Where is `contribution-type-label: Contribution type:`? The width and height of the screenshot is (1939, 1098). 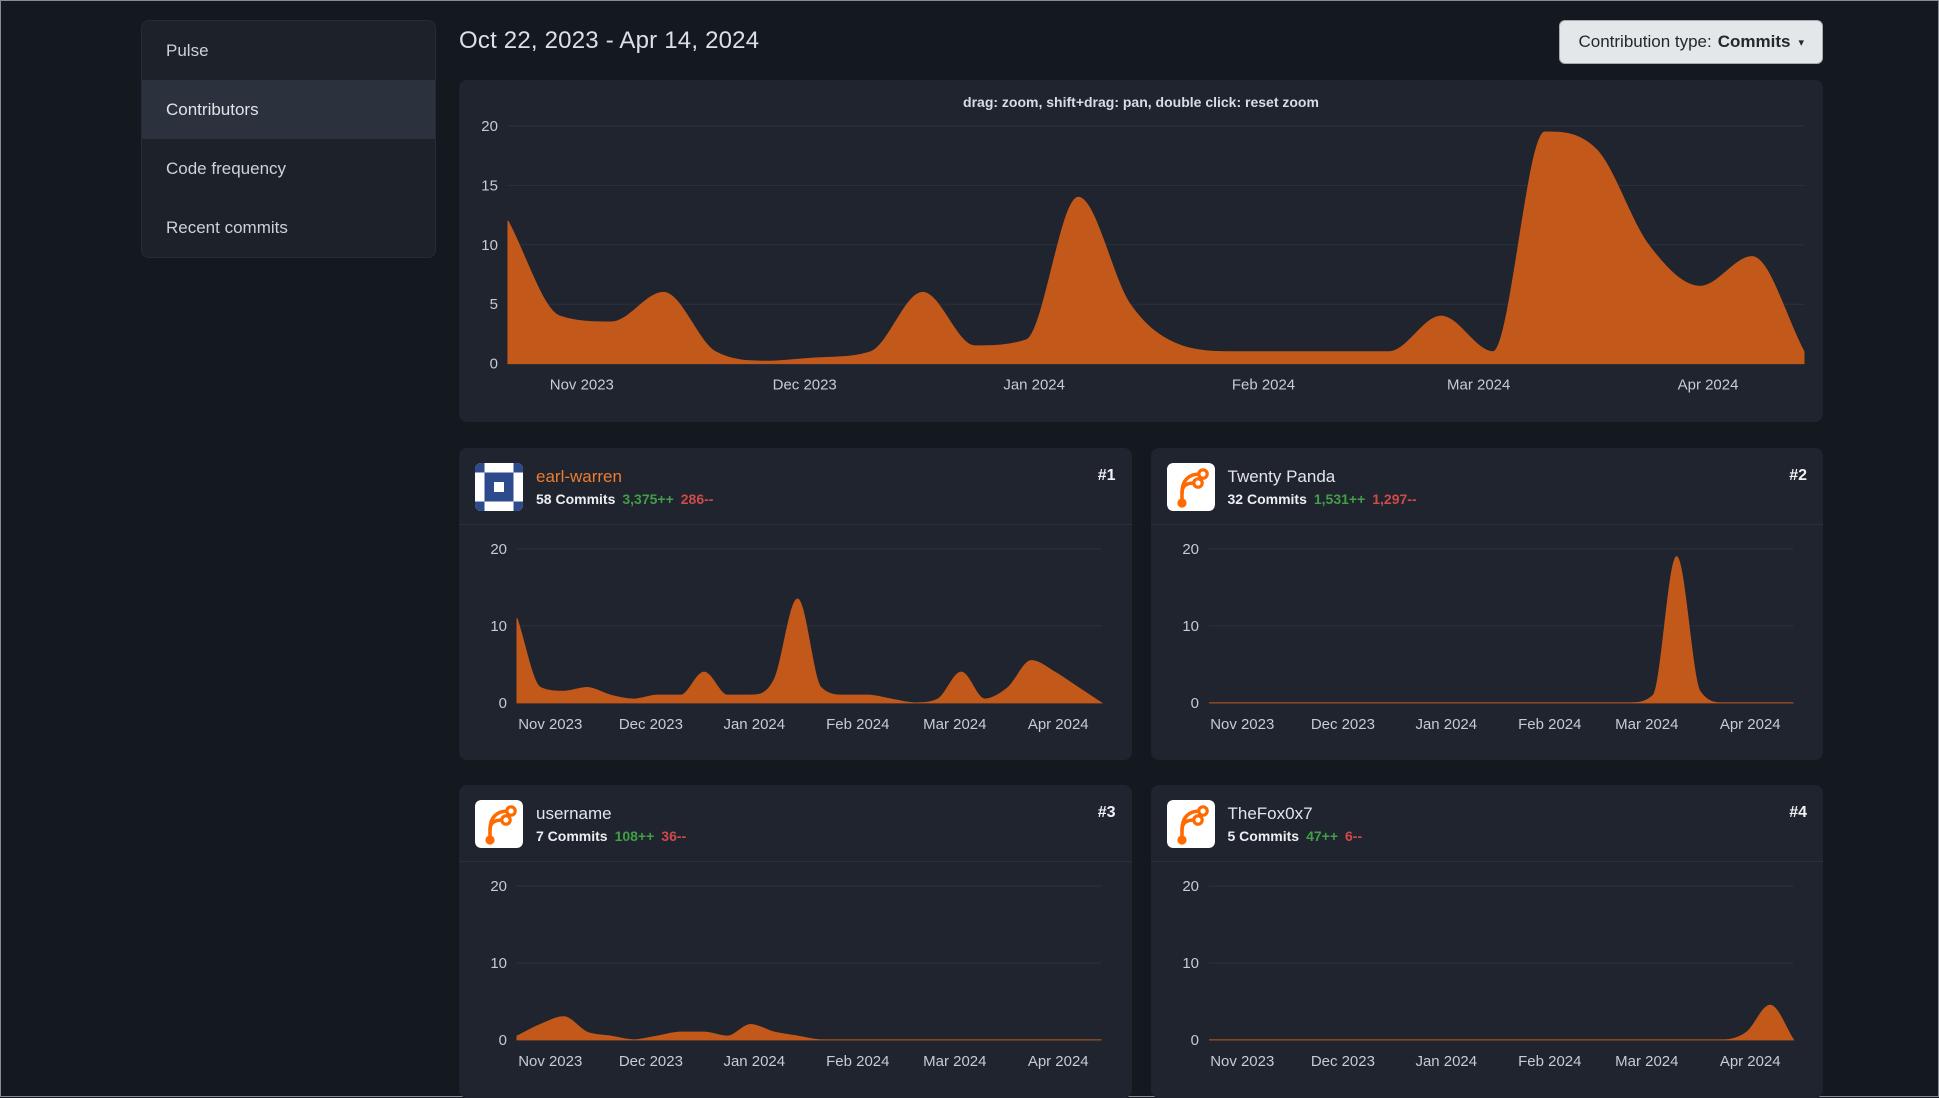 contribution-type-label: Contribution type: is located at coordinates (1645, 41).